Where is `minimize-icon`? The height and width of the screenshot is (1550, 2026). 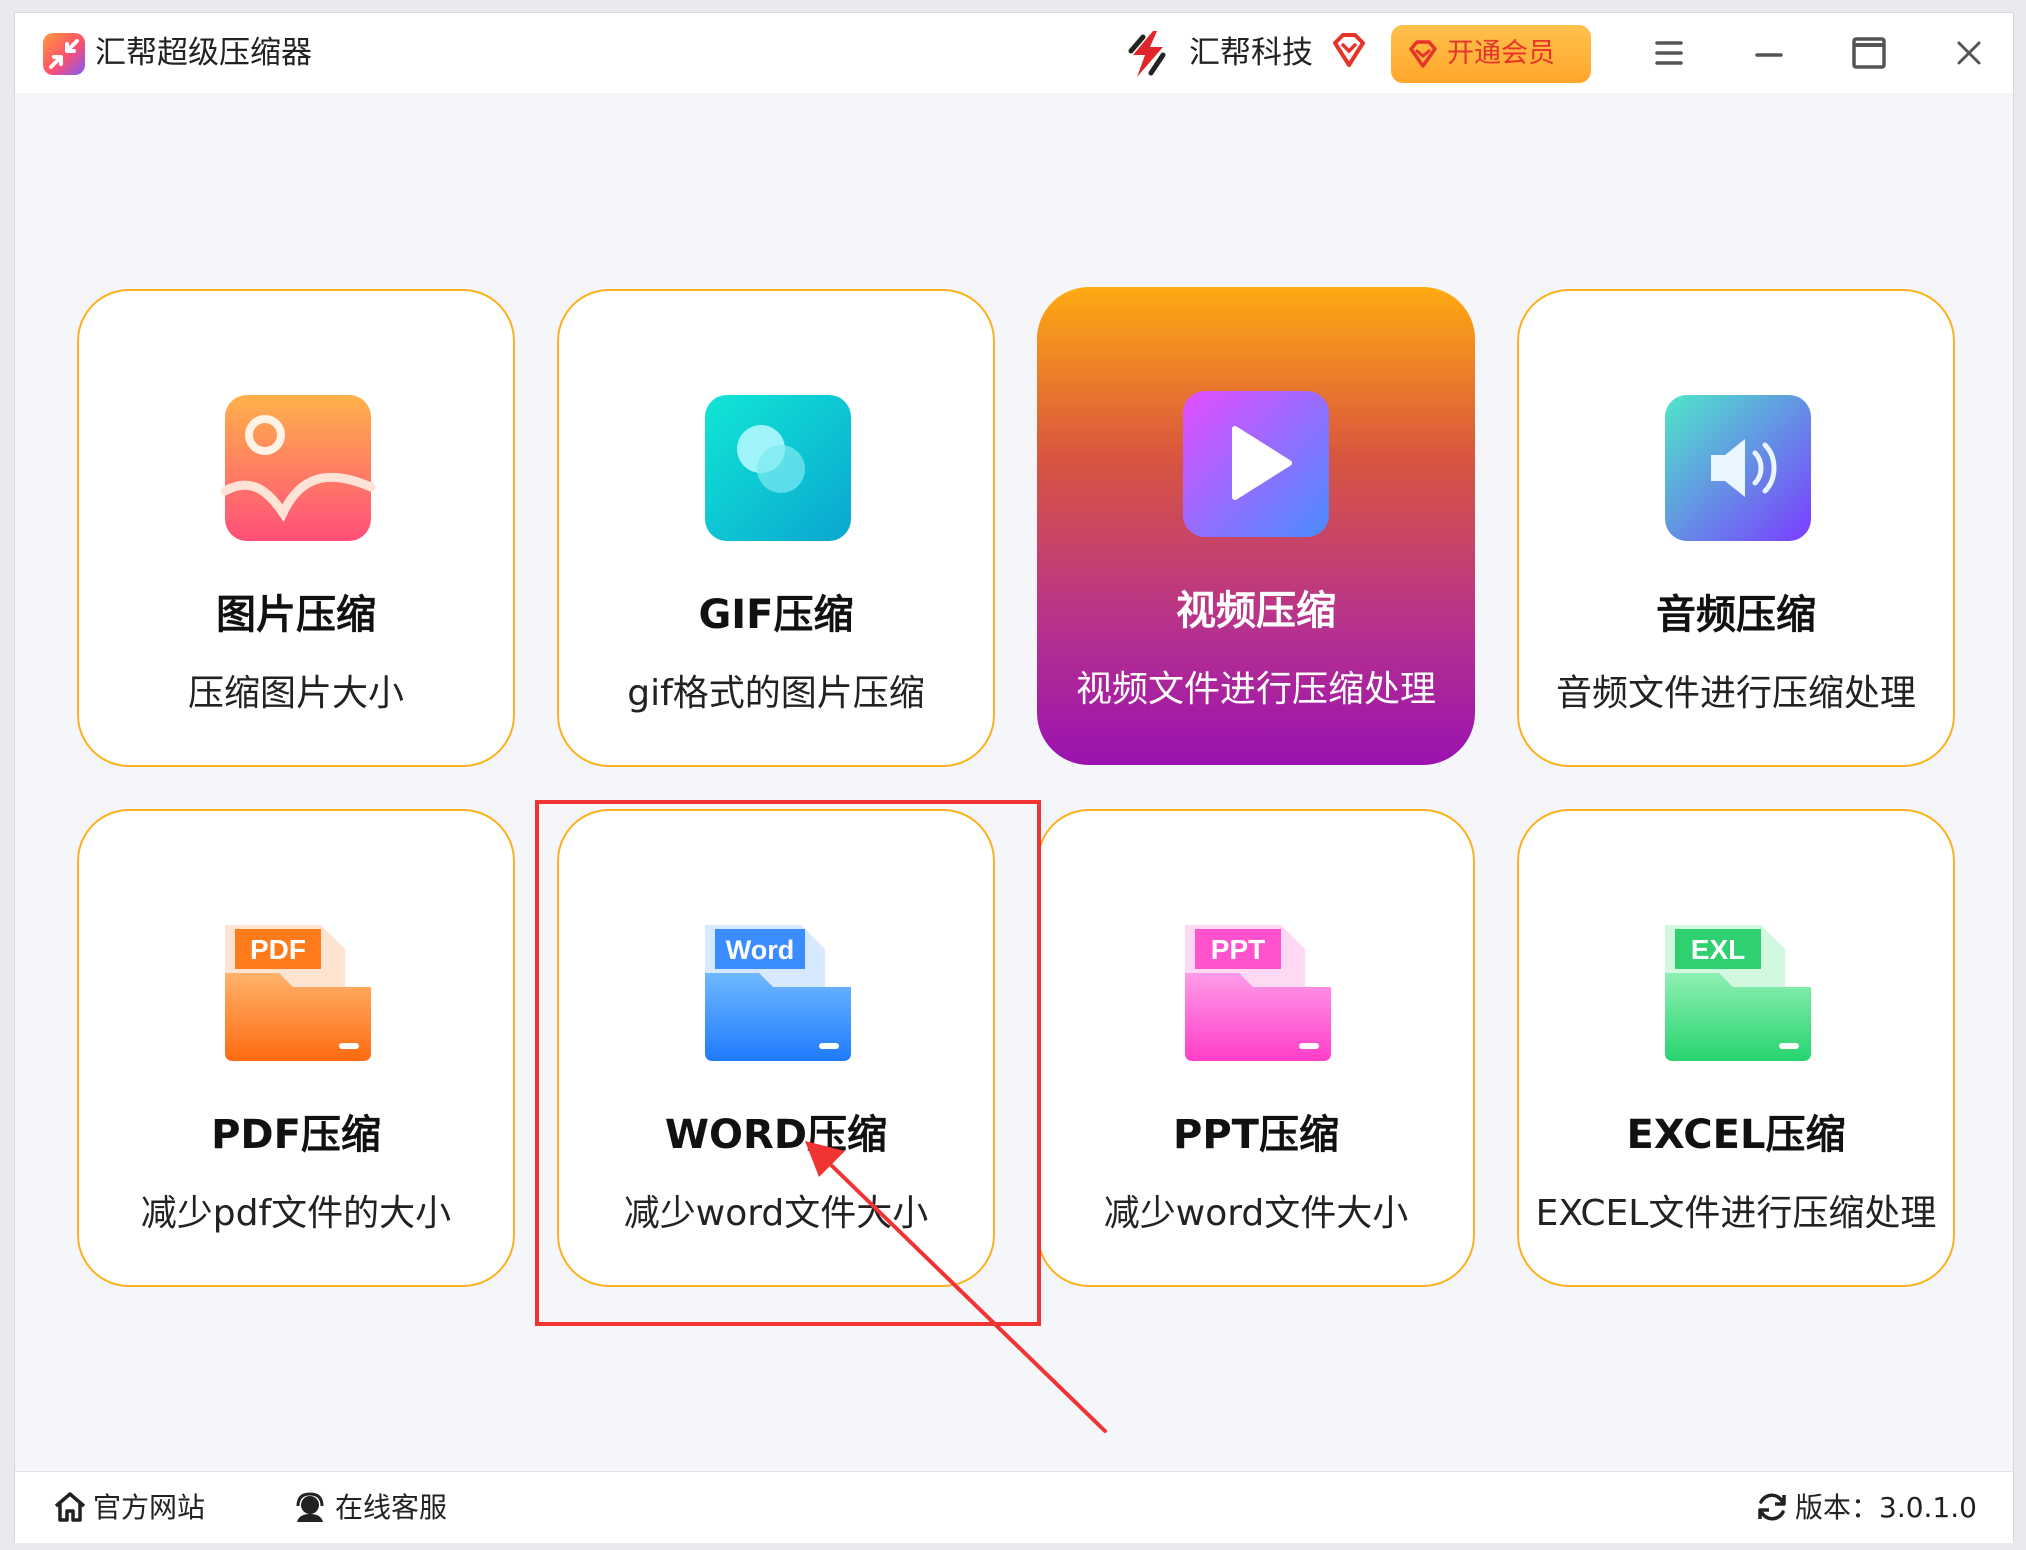 minimize-icon is located at coordinates (1769, 55).